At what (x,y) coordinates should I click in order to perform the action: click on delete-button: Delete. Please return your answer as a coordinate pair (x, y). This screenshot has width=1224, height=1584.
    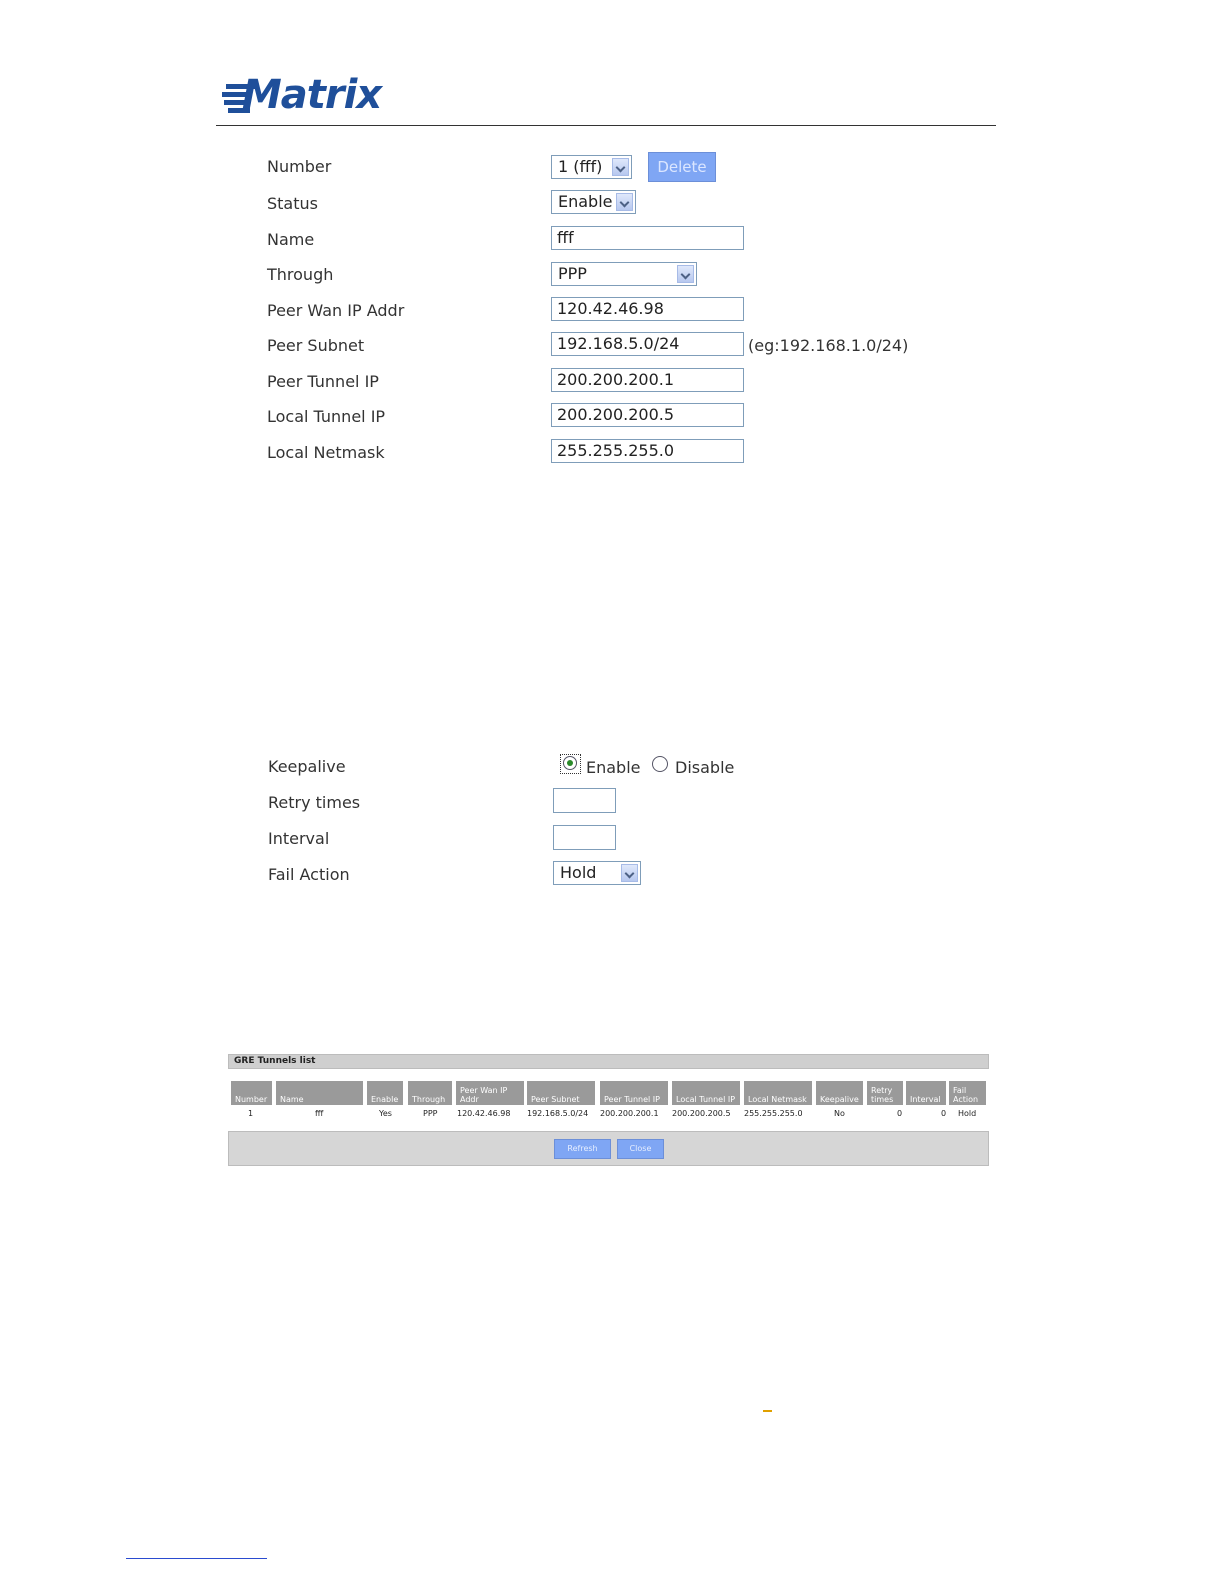
    Looking at the image, I should click on (682, 167).